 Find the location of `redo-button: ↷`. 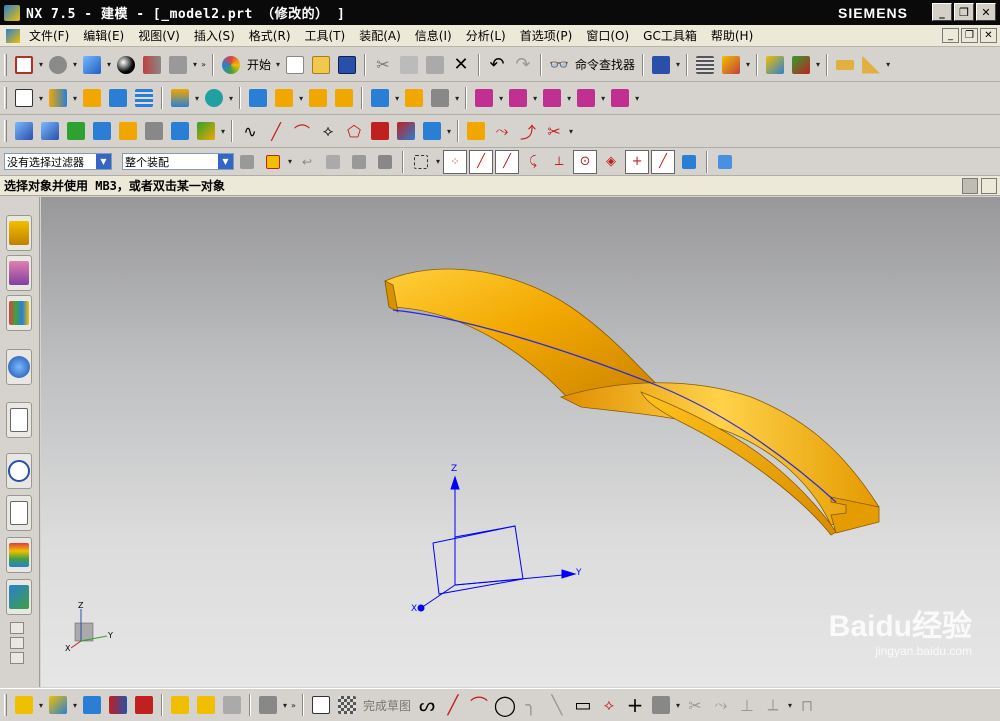

redo-button: ↷ is located at coordinates (523, 65).